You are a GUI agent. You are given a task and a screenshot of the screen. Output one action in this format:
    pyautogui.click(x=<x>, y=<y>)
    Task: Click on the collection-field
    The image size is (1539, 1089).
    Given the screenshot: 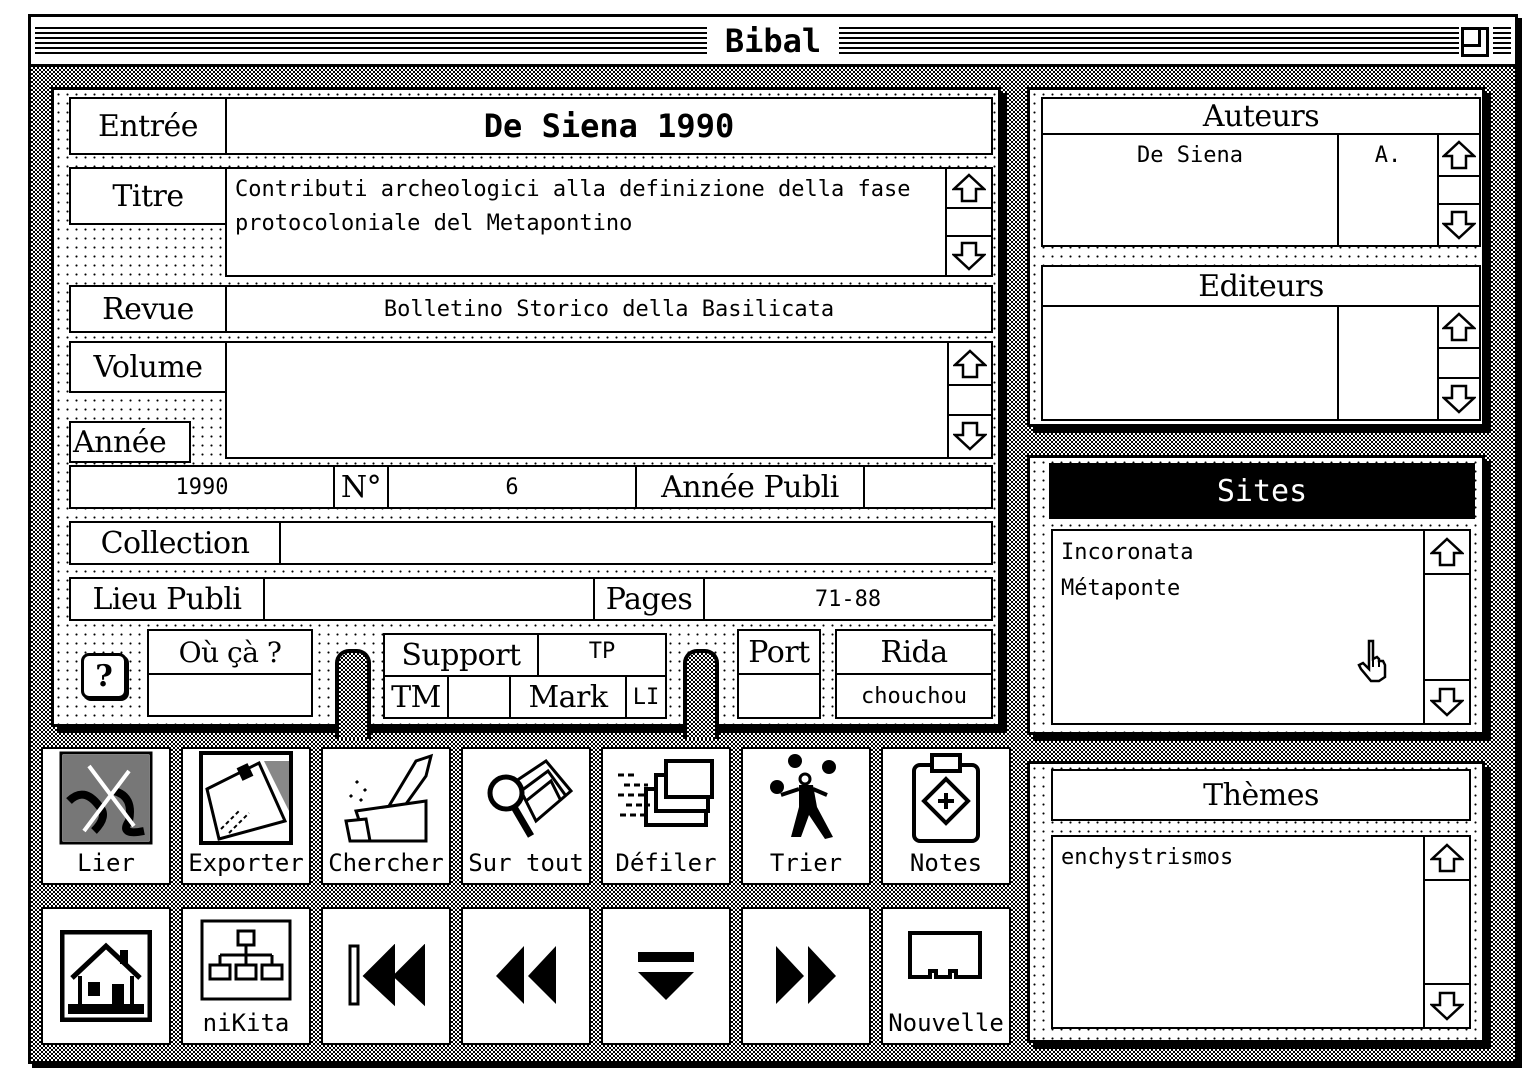 What is the action you would take?
    pyautogui.click(x=636, y=543)
    